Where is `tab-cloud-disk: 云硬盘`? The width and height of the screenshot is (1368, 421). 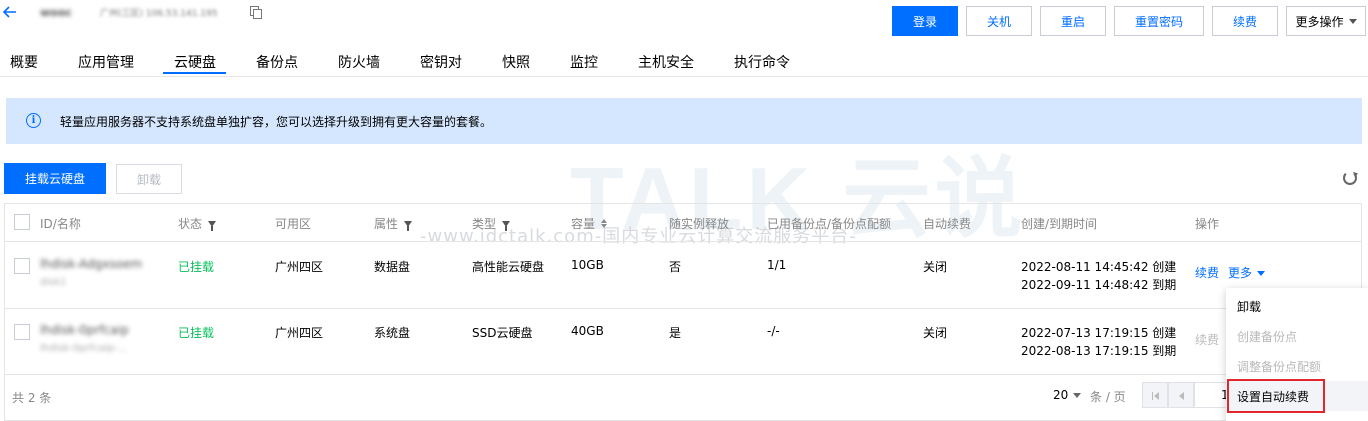 tab-cloud-disk: 云硬盘 is located at coordinates (195, 62).